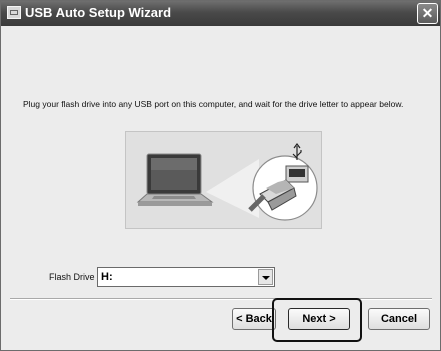  What do you see at coordinates (98, 12) in the screenshot?
I see `window-title: USB Auto Setup Wizard` at bounding box center [98, 12].